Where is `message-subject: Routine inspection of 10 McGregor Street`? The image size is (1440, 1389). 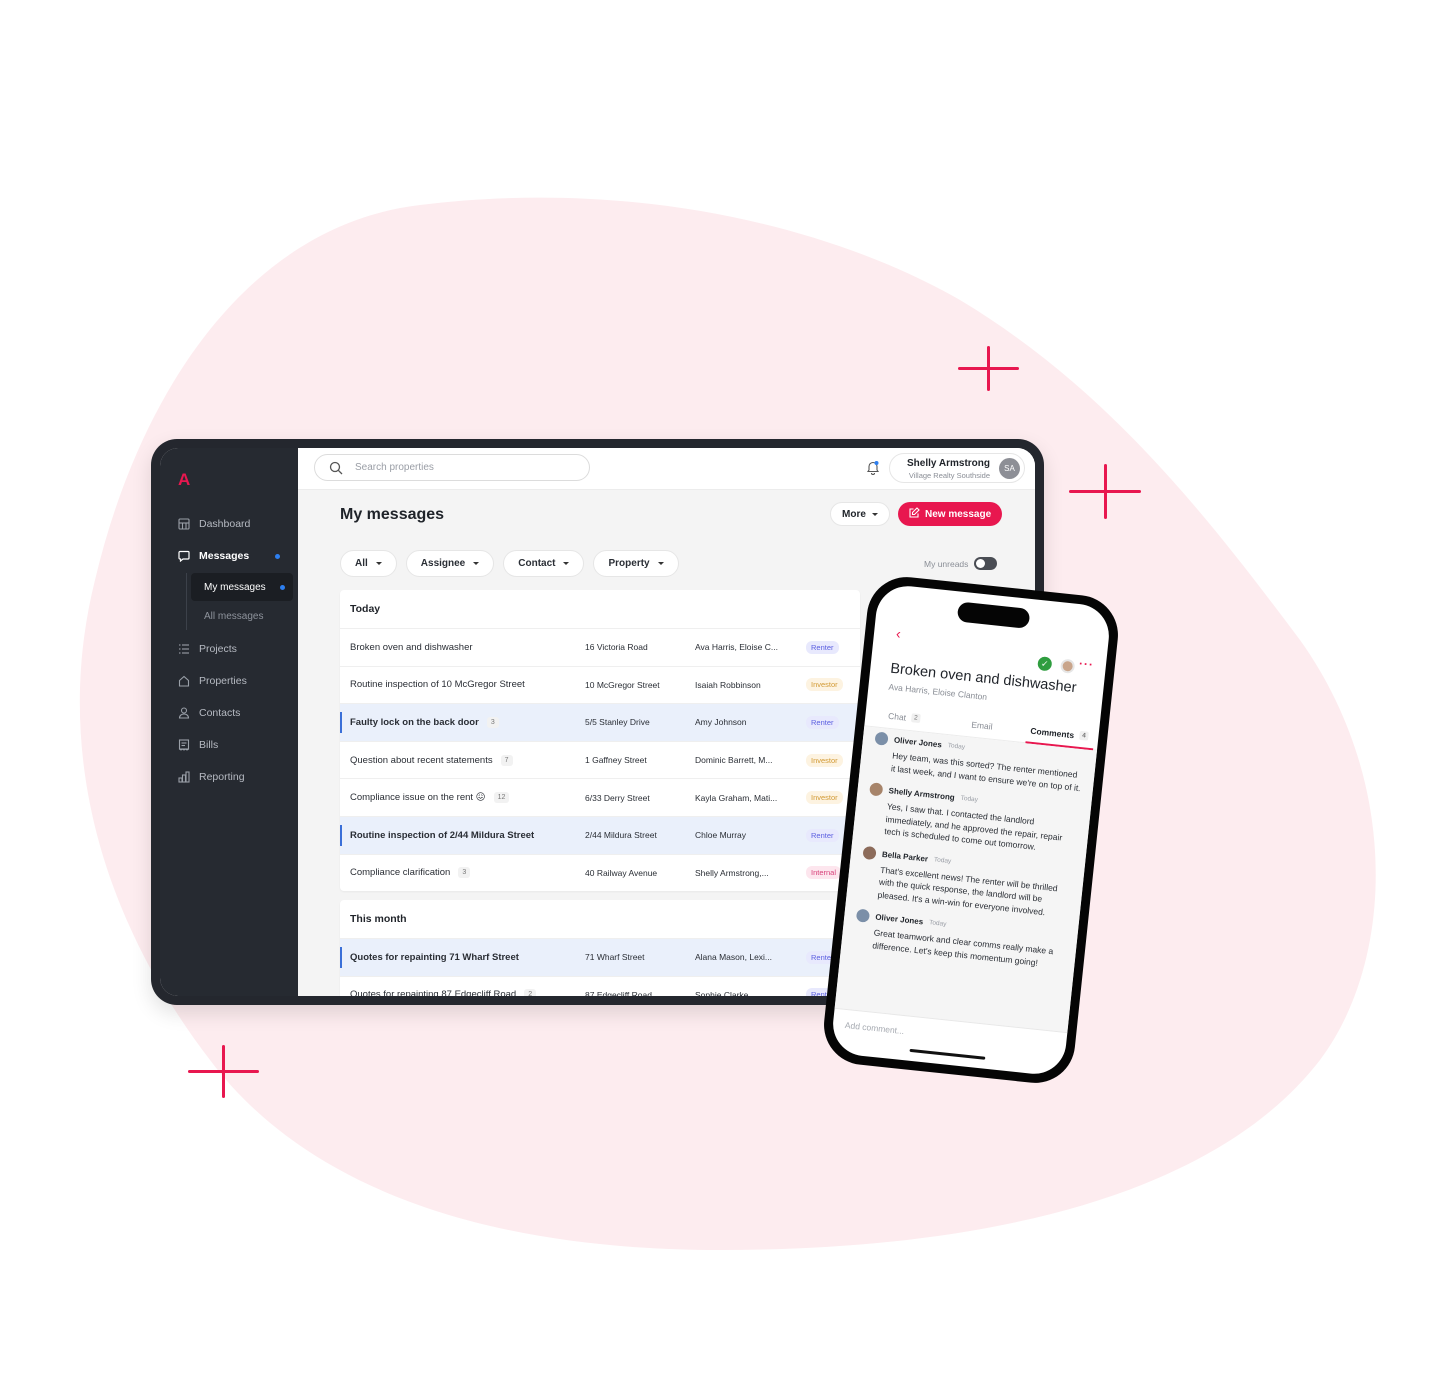
message-subject: Routine inspection of 10 McGregor Street is located at coordinates (462, 684).